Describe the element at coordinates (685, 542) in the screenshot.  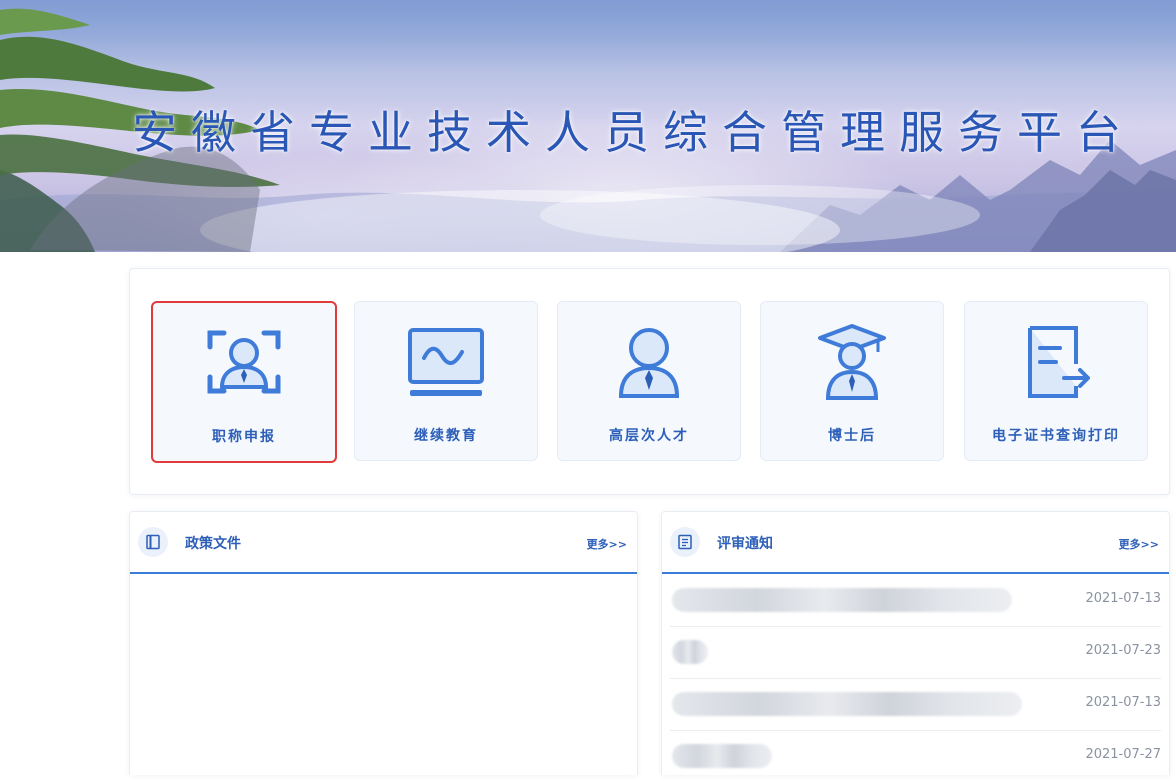
I see `list-doc-icon` at that location.